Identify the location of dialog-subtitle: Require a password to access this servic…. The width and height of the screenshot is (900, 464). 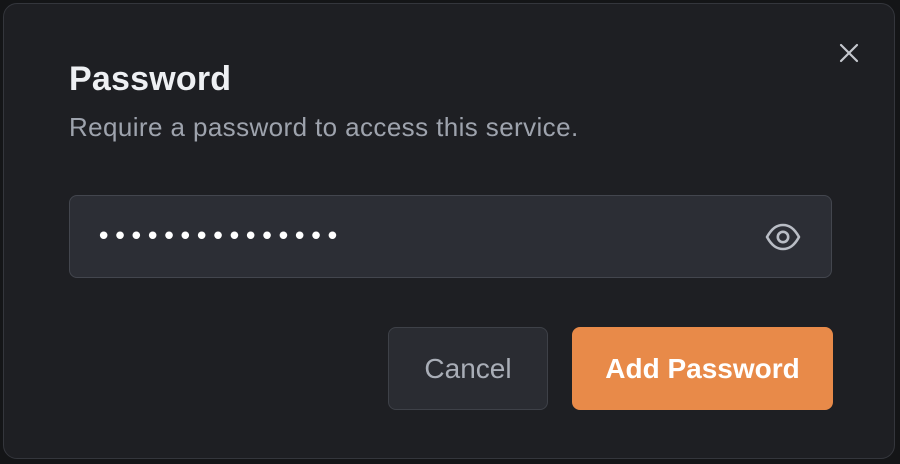
(324, 127).